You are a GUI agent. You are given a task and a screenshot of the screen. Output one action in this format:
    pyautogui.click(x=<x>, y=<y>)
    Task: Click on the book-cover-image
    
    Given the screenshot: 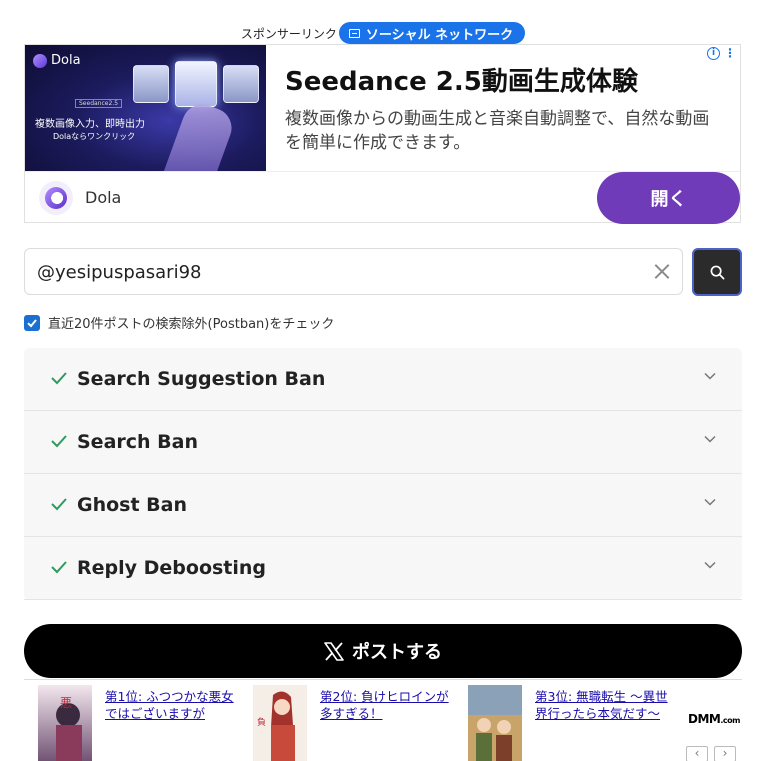 What is the action you would take?
    pyautogui.click(x=495, y=723)
    